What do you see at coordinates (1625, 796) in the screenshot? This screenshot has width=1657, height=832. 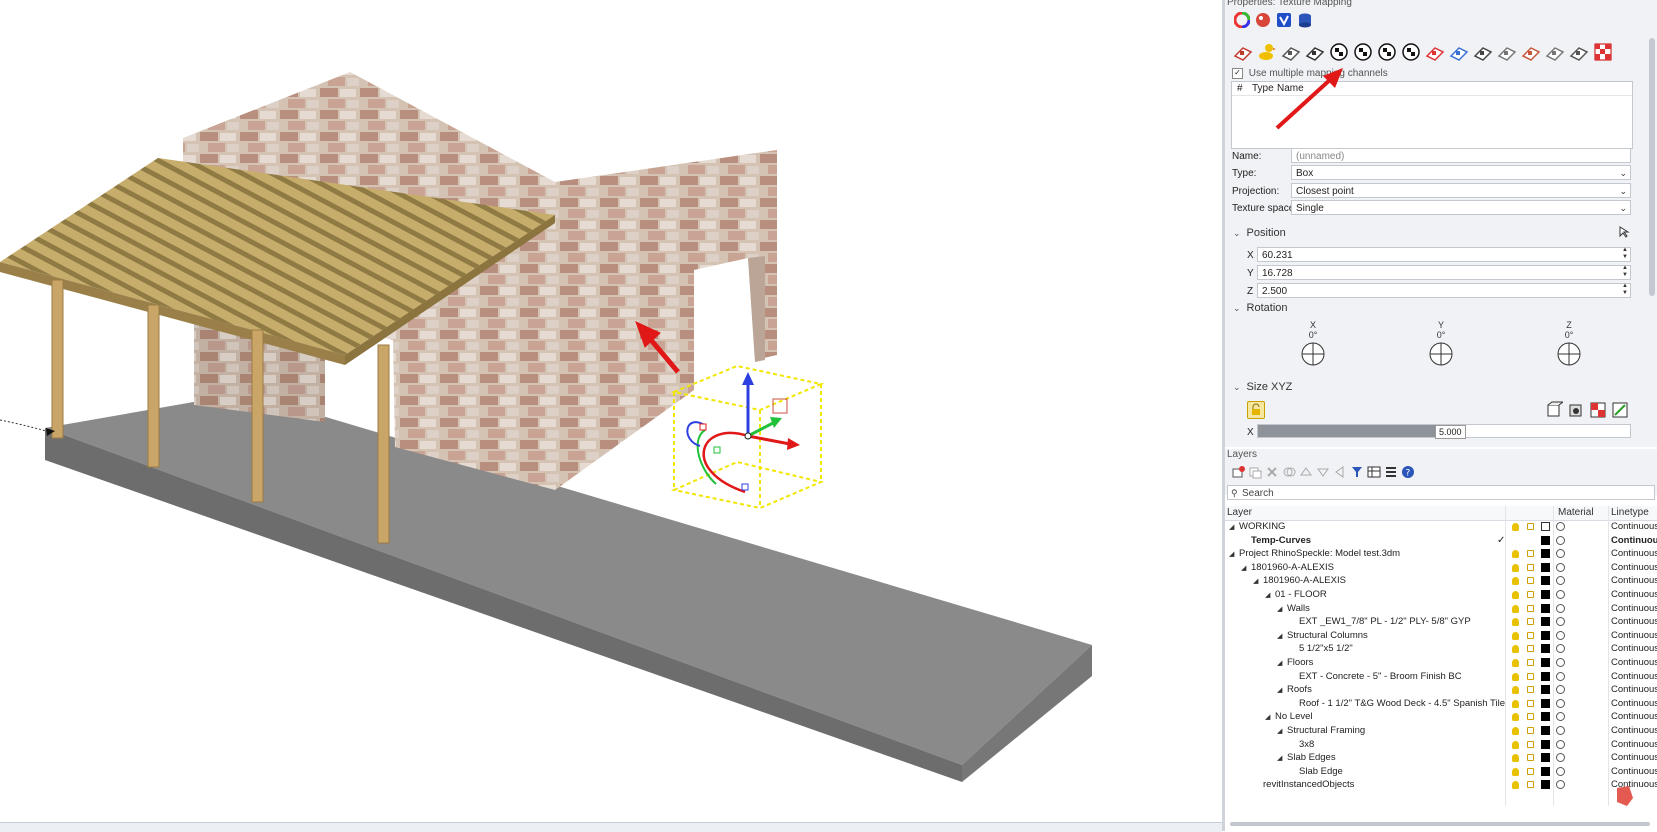 I see `speckle-logo-icon` at bounding box center [1625, 796].